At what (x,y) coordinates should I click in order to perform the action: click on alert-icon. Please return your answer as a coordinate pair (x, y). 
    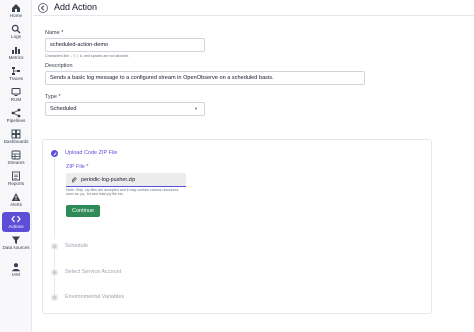
    Looking at the image, I should click on (16, 197).